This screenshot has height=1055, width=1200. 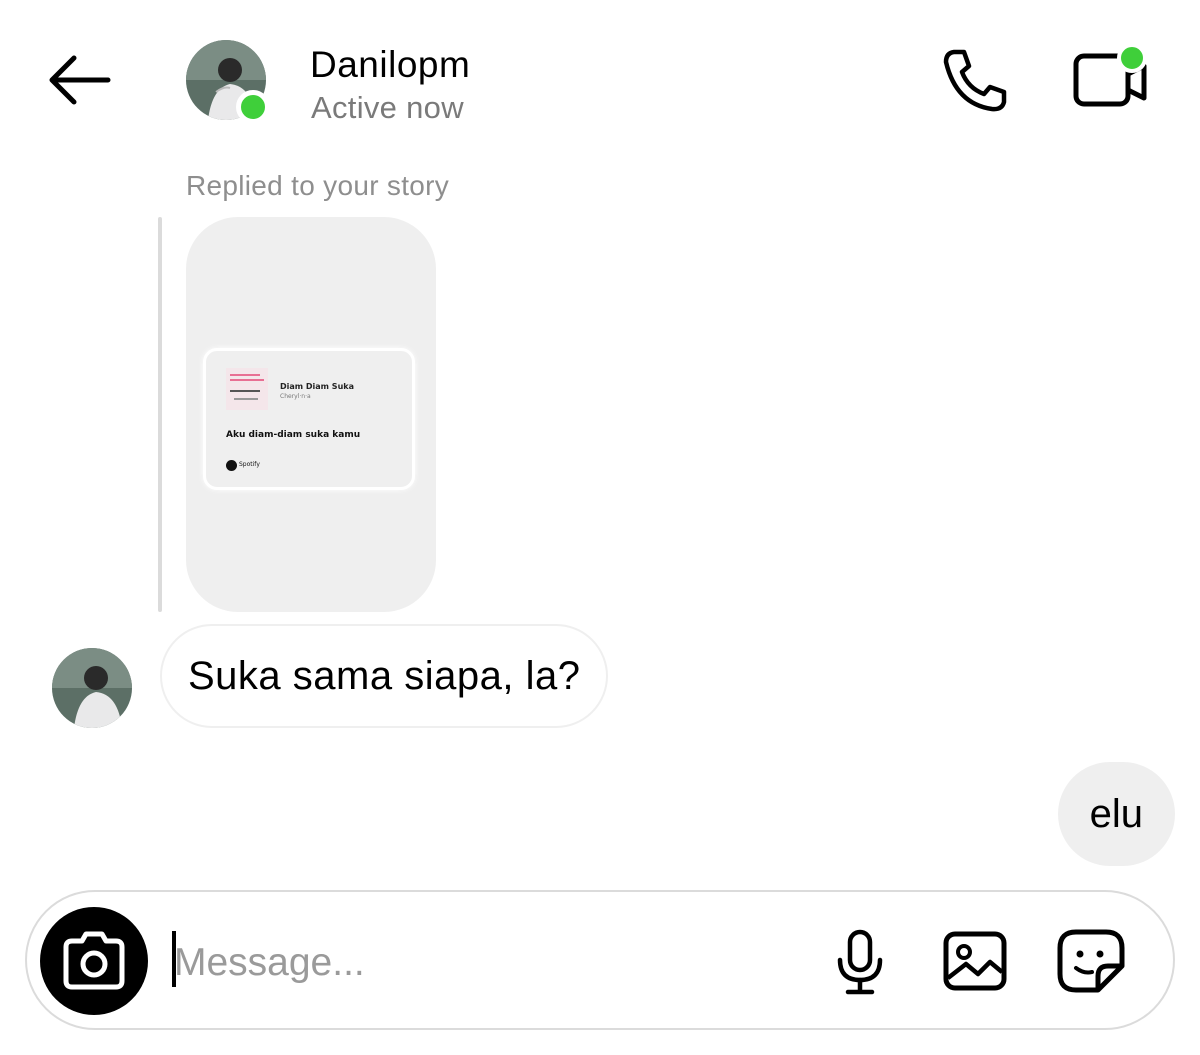 I want to click on active-status: Active now, so click(x=387, y=107).